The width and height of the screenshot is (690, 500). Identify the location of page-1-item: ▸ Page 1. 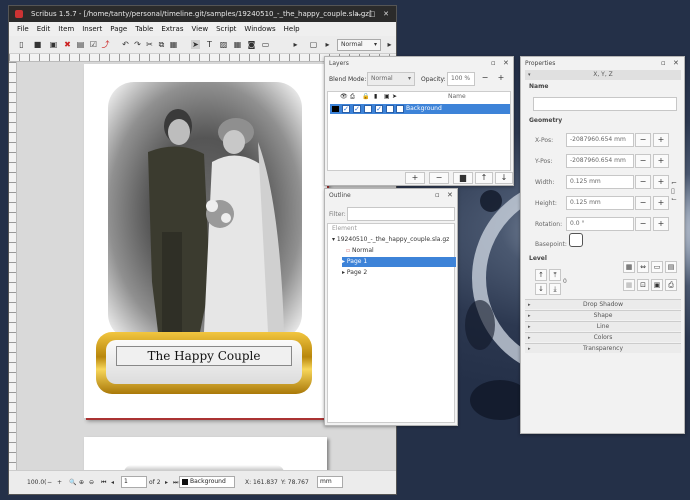
(399, 262).